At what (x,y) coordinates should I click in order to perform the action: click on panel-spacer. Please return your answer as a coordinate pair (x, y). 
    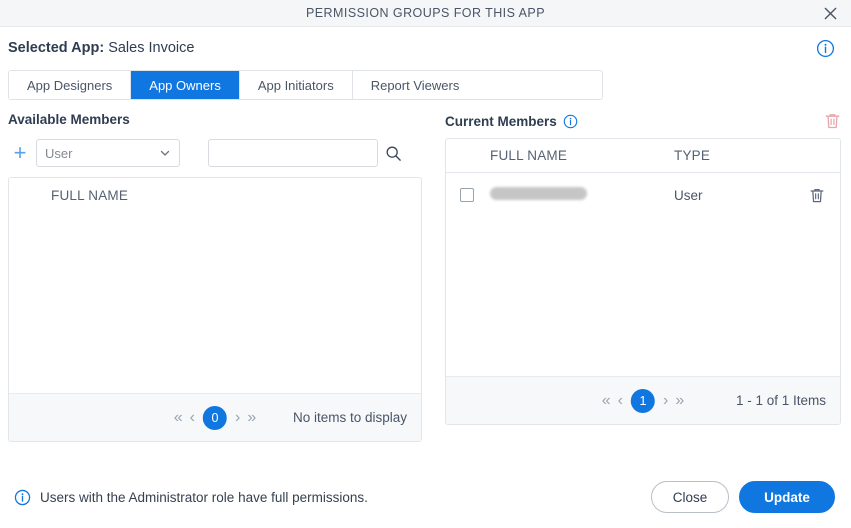
    Looking at the image, I should click on (433, 283).